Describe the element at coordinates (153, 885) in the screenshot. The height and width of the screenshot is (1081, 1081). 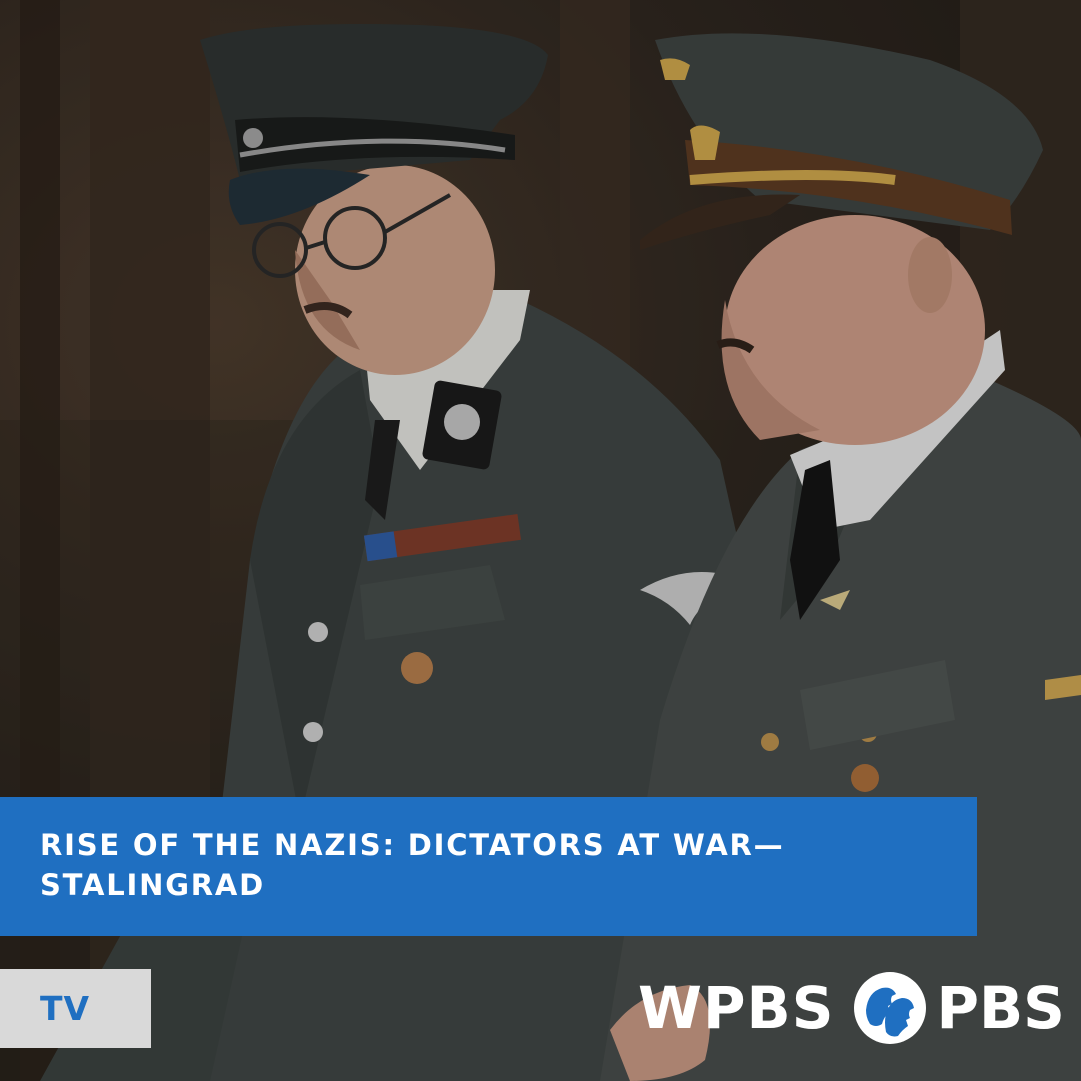
I see `title-line-2: STALINGRAD` at that location.